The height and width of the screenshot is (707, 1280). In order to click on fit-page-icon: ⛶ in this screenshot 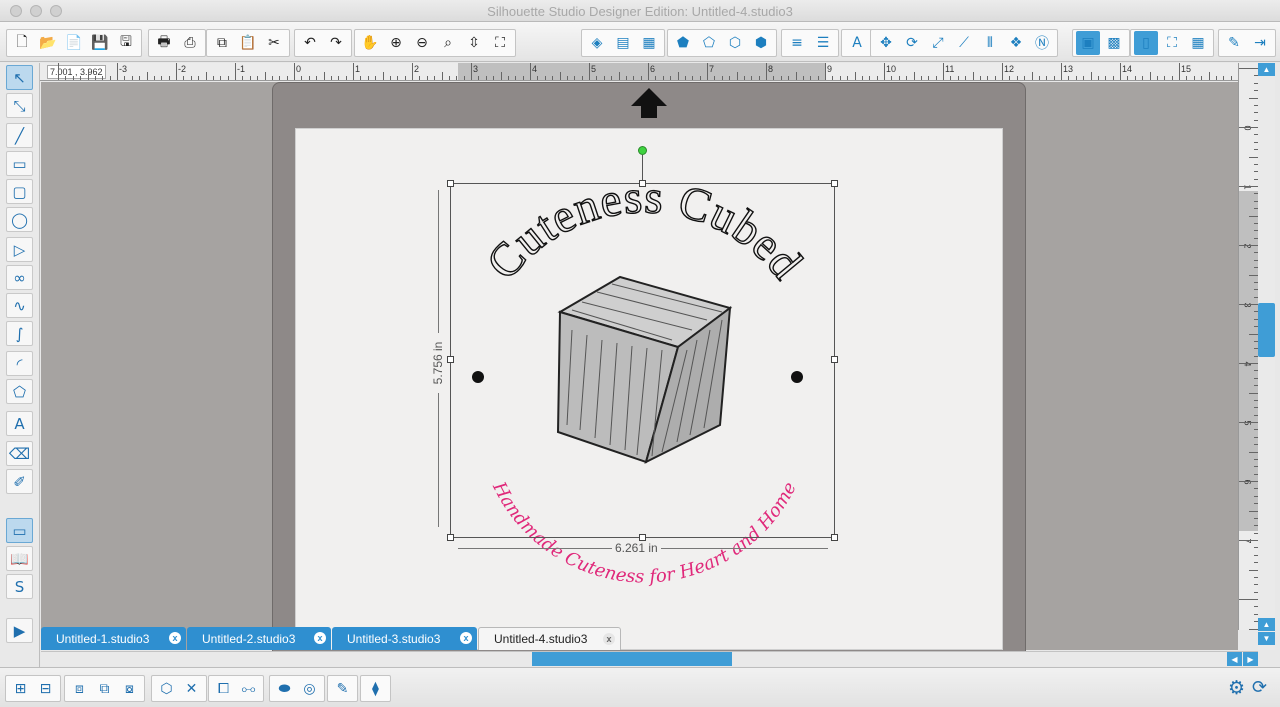, I will do `click(500, 43)`.